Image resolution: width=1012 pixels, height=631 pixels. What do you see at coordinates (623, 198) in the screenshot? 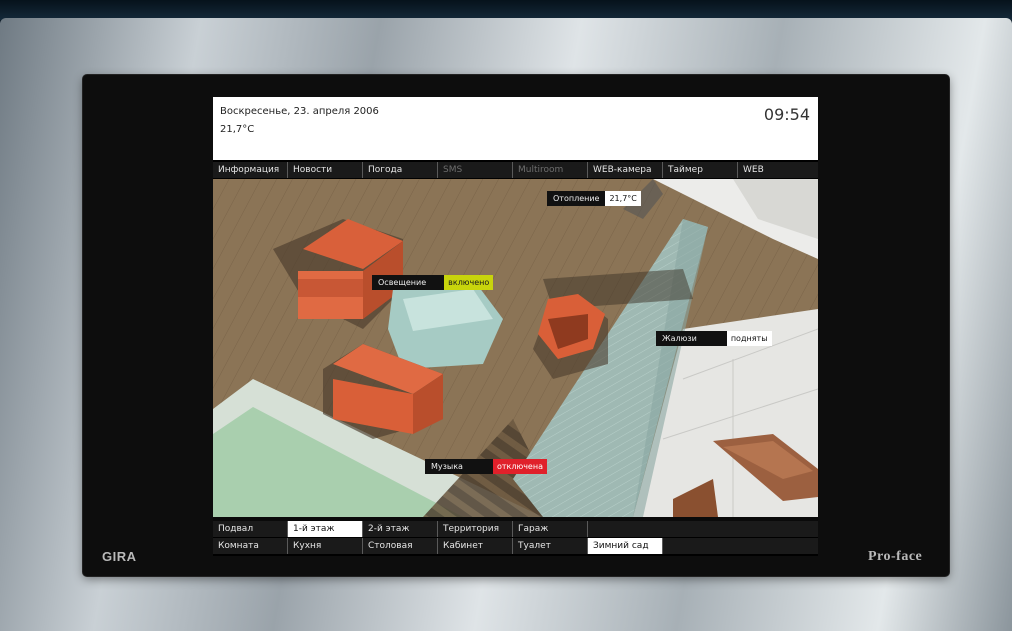
I see `heating-value: 21,7°C` at bounding box center [623, 198].